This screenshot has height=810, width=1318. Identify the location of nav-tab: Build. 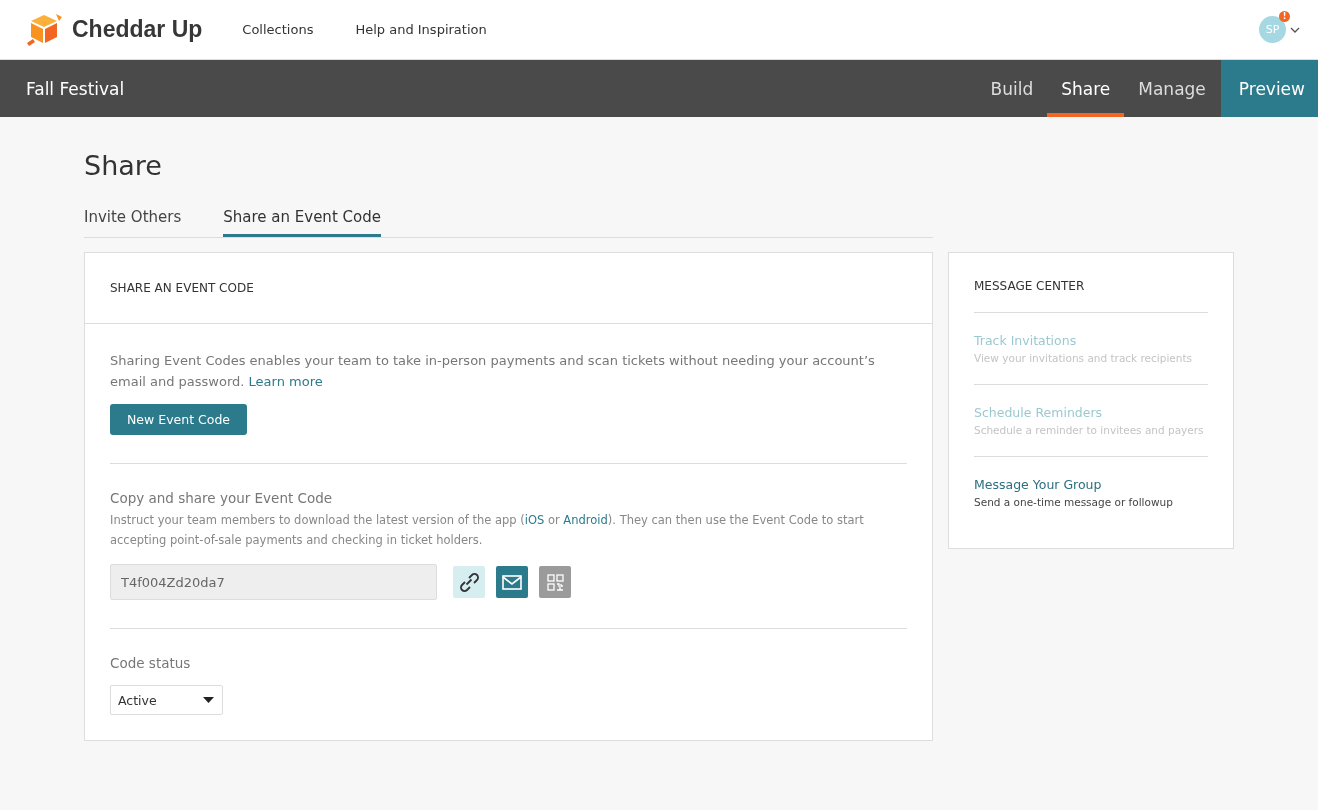
(1012, 88).